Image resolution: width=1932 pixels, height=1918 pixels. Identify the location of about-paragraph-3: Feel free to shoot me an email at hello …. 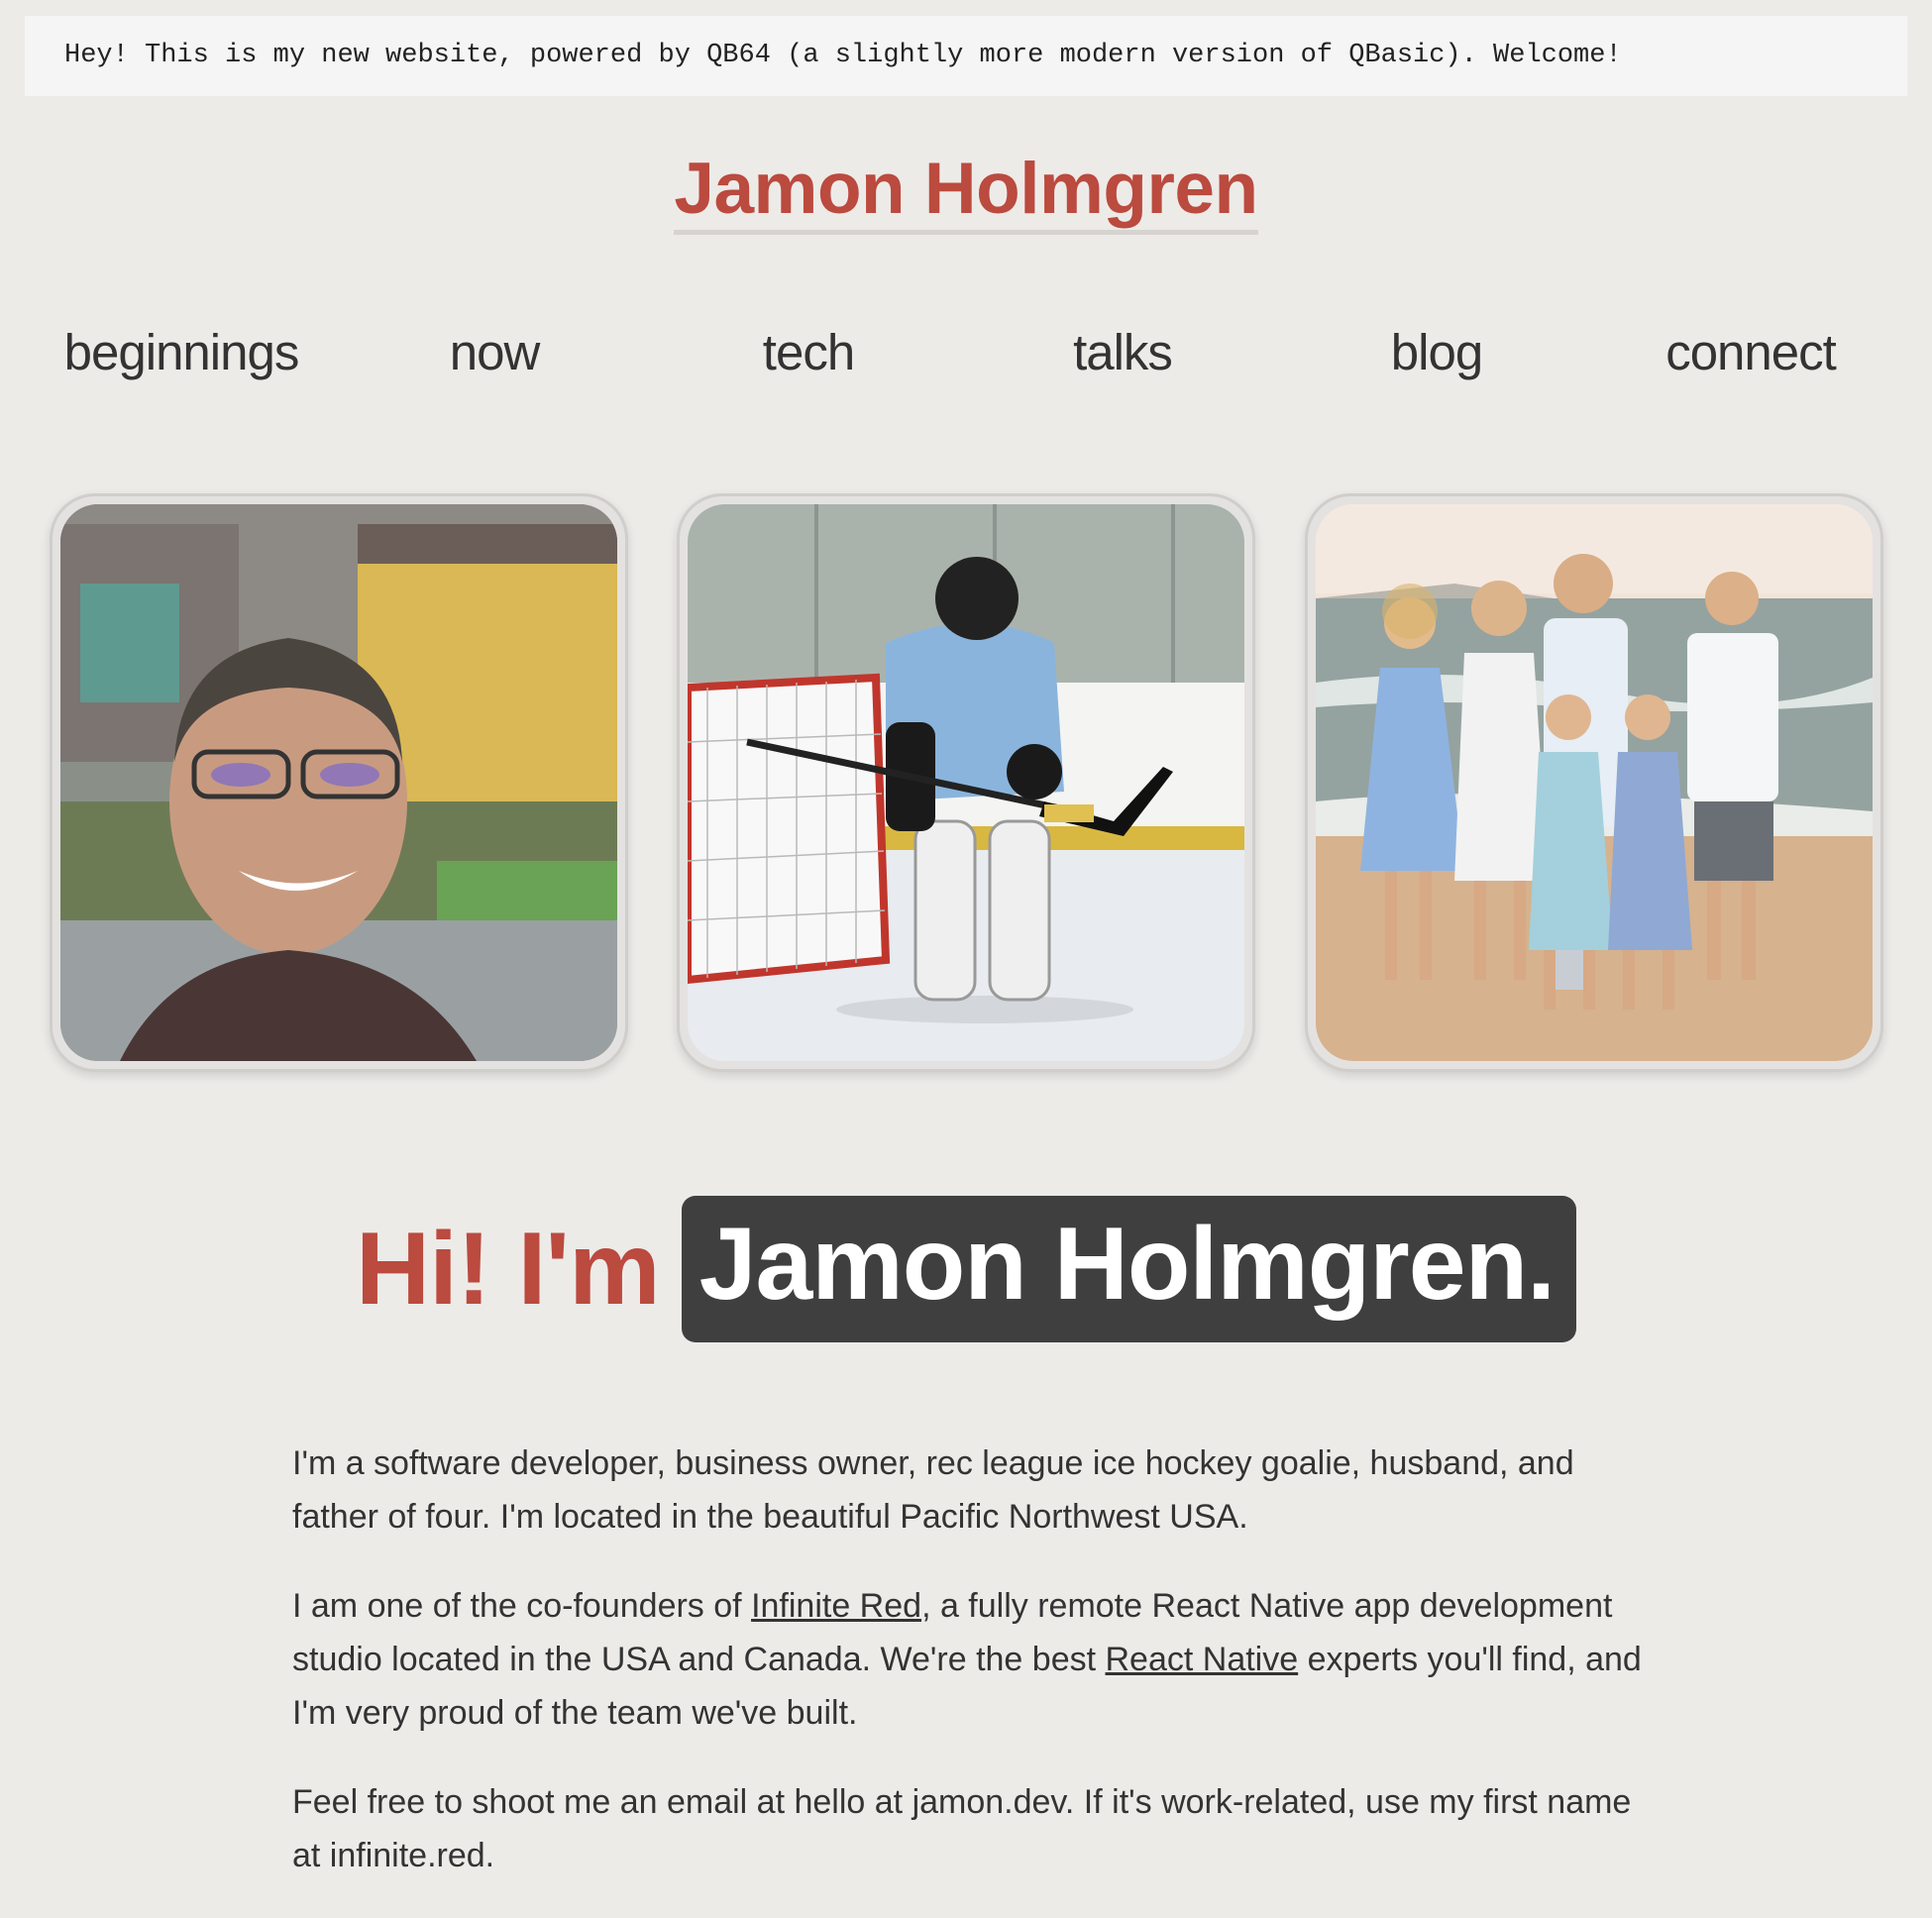
(962, 1828).